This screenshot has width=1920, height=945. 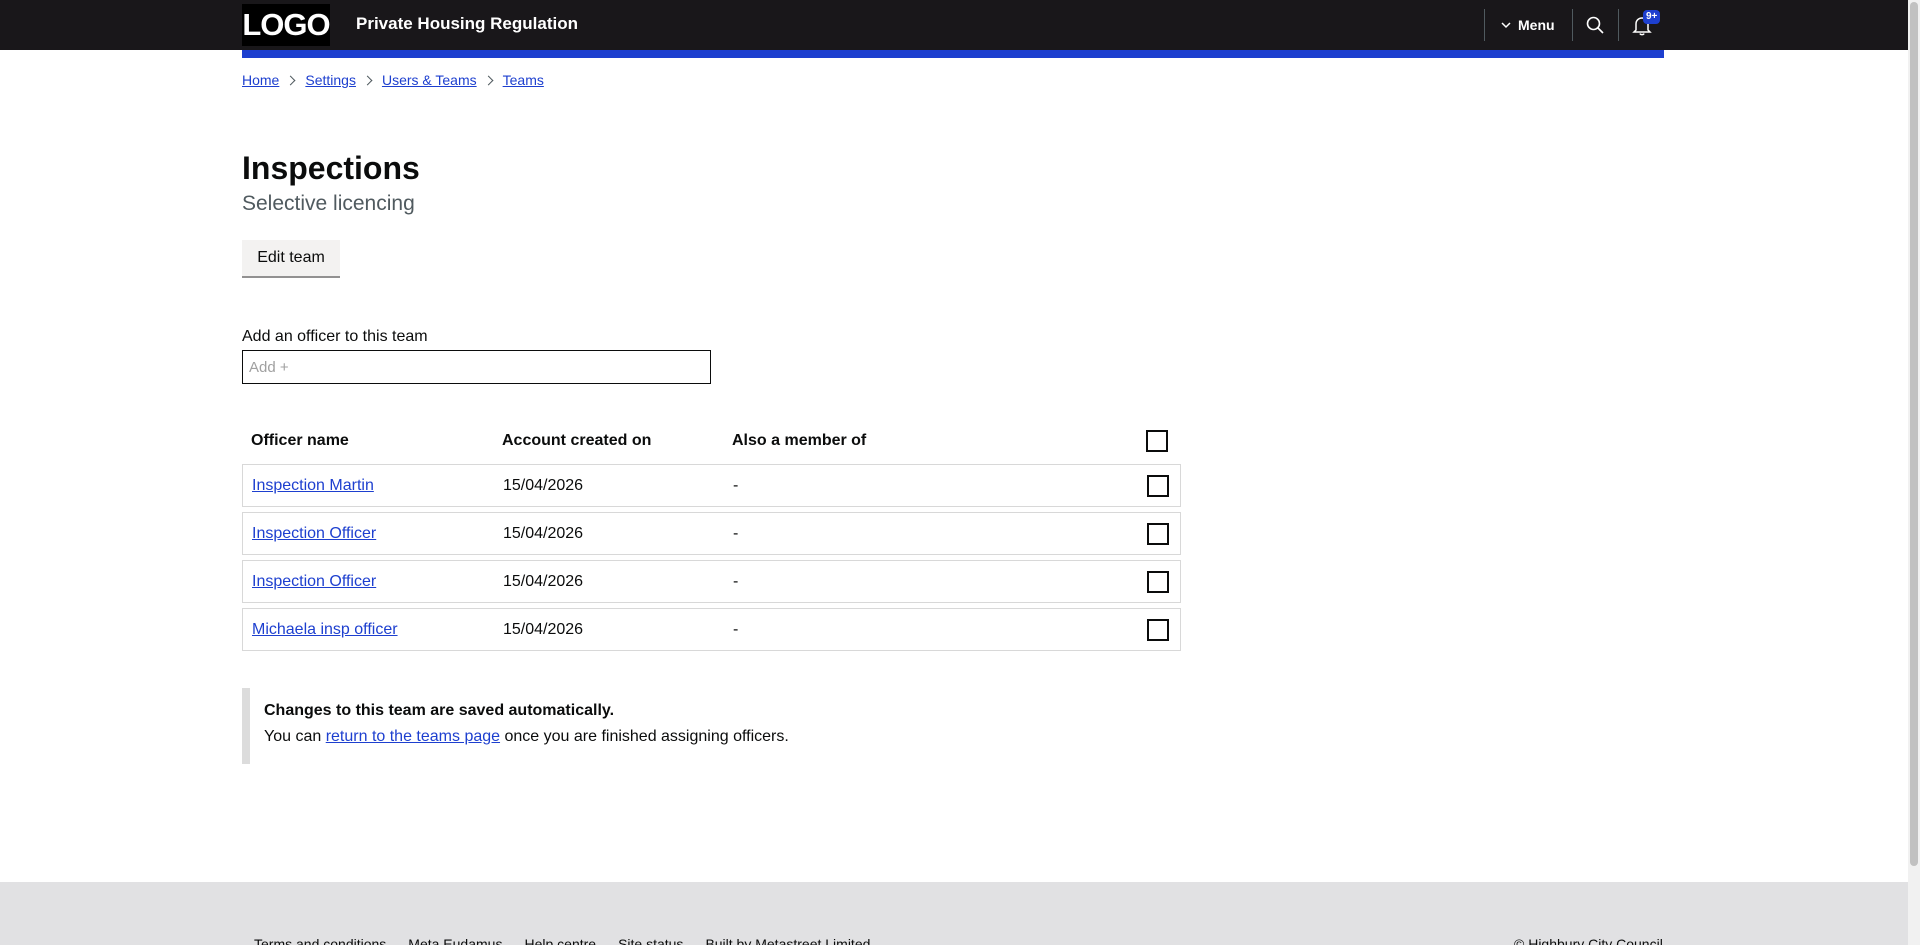 What do you see at coordinates (1588, 940) in the screenshot?
I see `footer-copyright: © Highbury City Council` at bounding box center [1588, 940].